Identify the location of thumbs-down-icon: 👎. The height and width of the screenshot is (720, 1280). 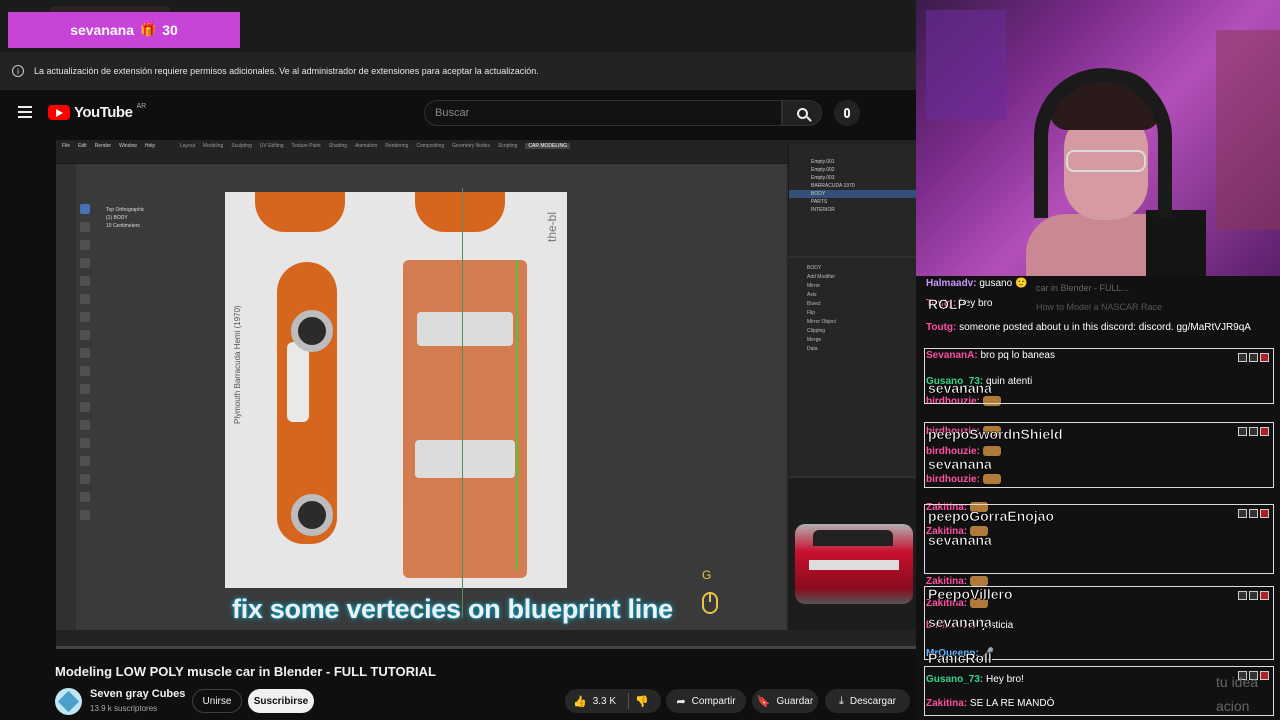
(642, 701).